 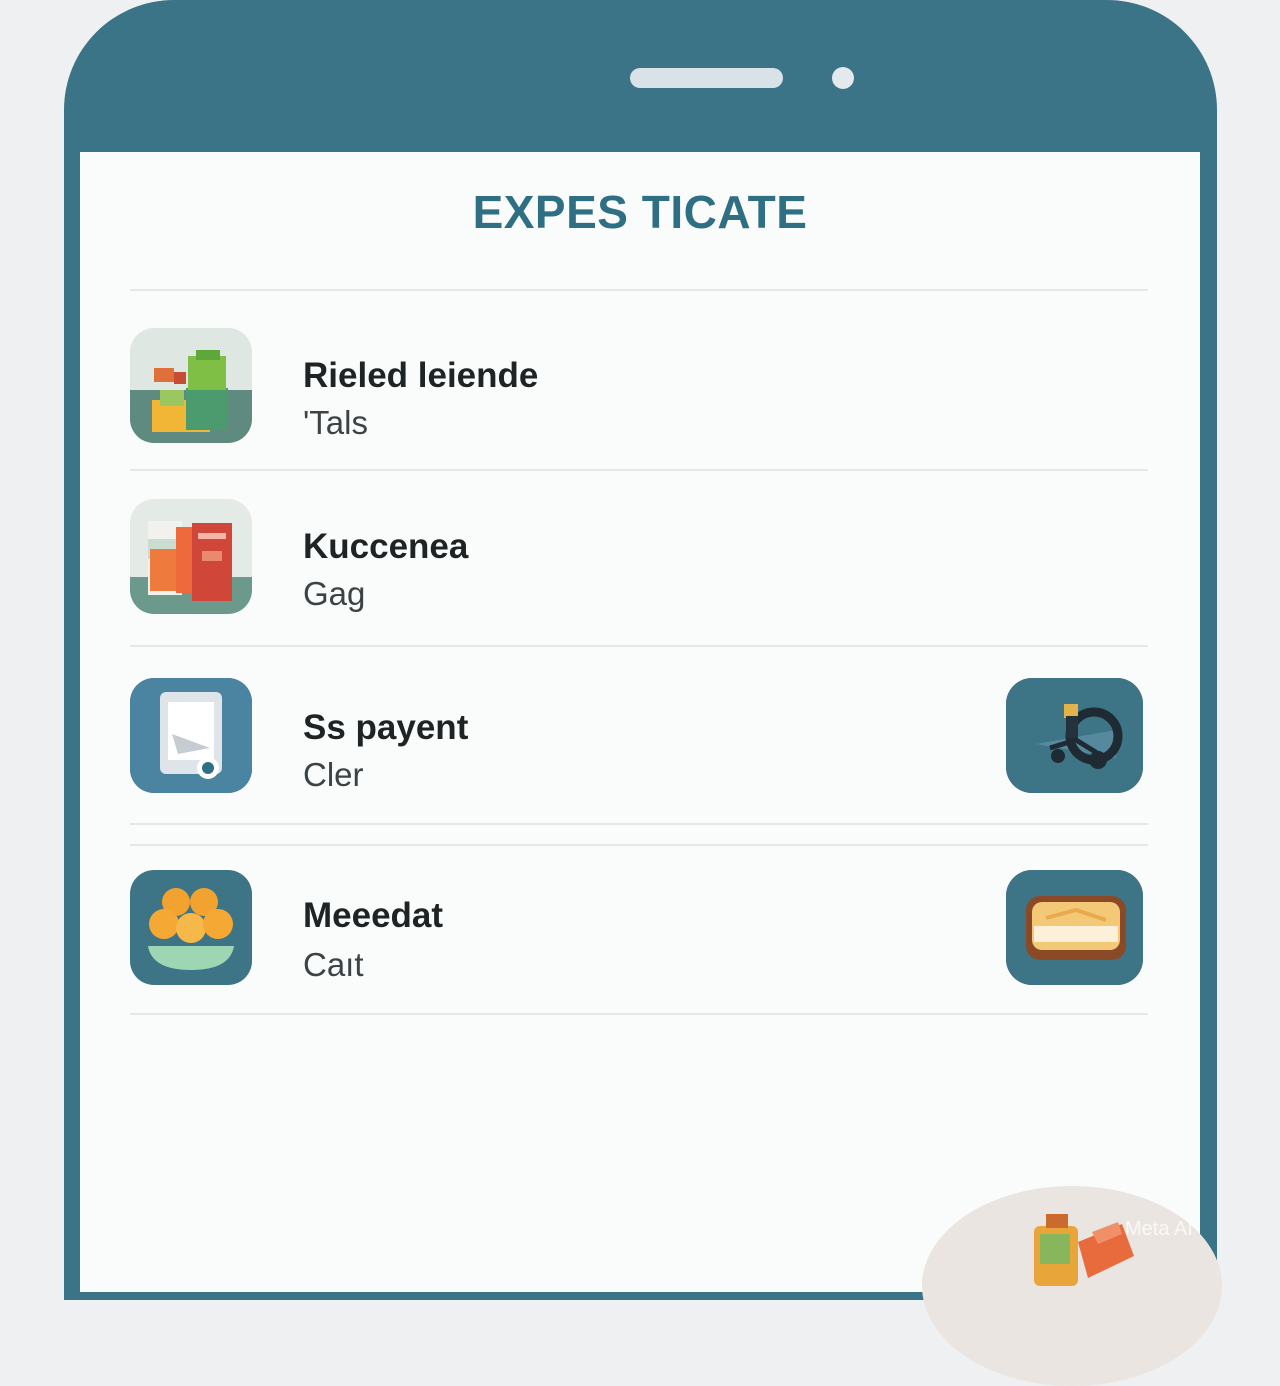 I want to click on list-item-subtitle: Caıt, so click(x=333, y=964).